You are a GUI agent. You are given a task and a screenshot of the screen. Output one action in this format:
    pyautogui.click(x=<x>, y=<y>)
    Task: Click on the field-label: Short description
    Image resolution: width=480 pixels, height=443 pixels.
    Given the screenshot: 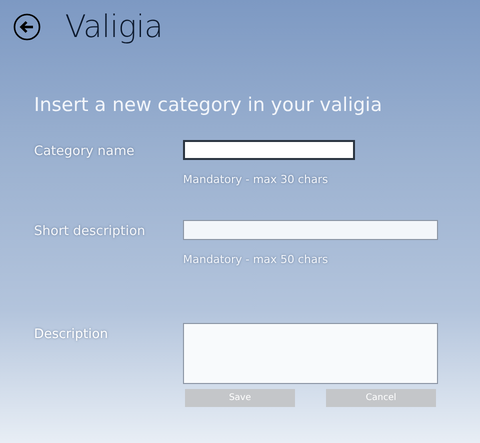 What is the action you would take?
    pyautogui.click(x=90, y=232)
    